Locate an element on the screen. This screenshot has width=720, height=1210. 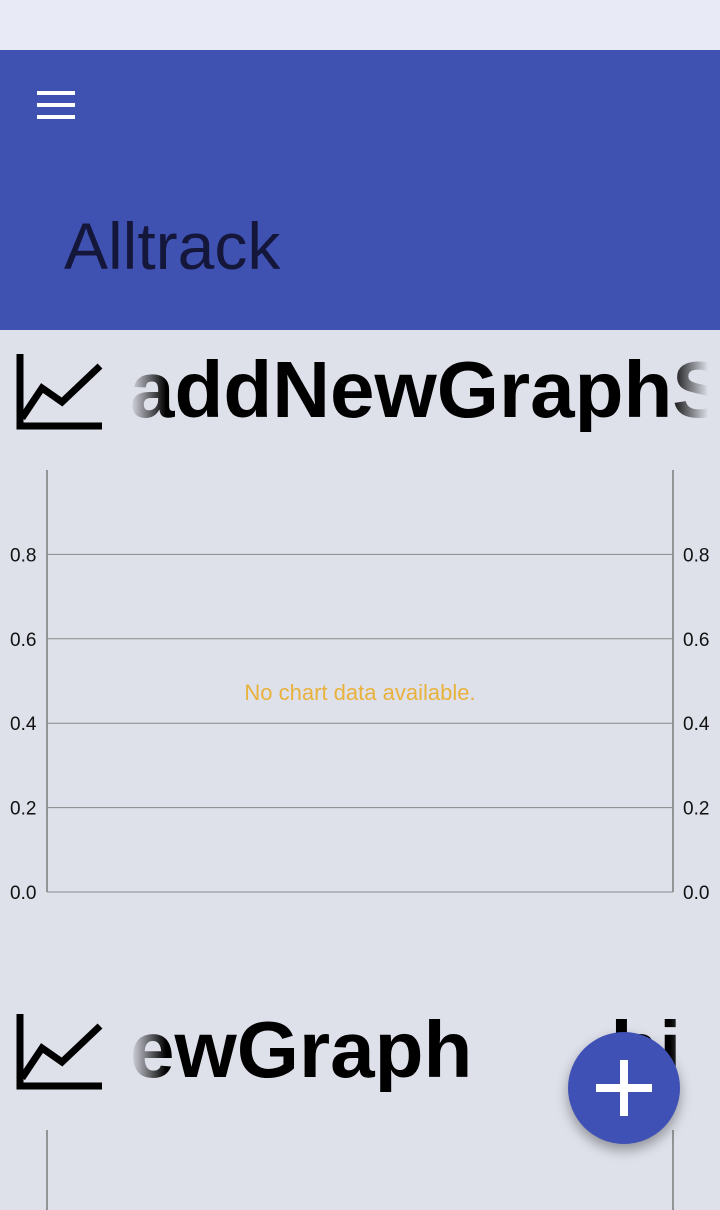
y-tick-label-left: 0.2 is located at coordinates (23, 809).